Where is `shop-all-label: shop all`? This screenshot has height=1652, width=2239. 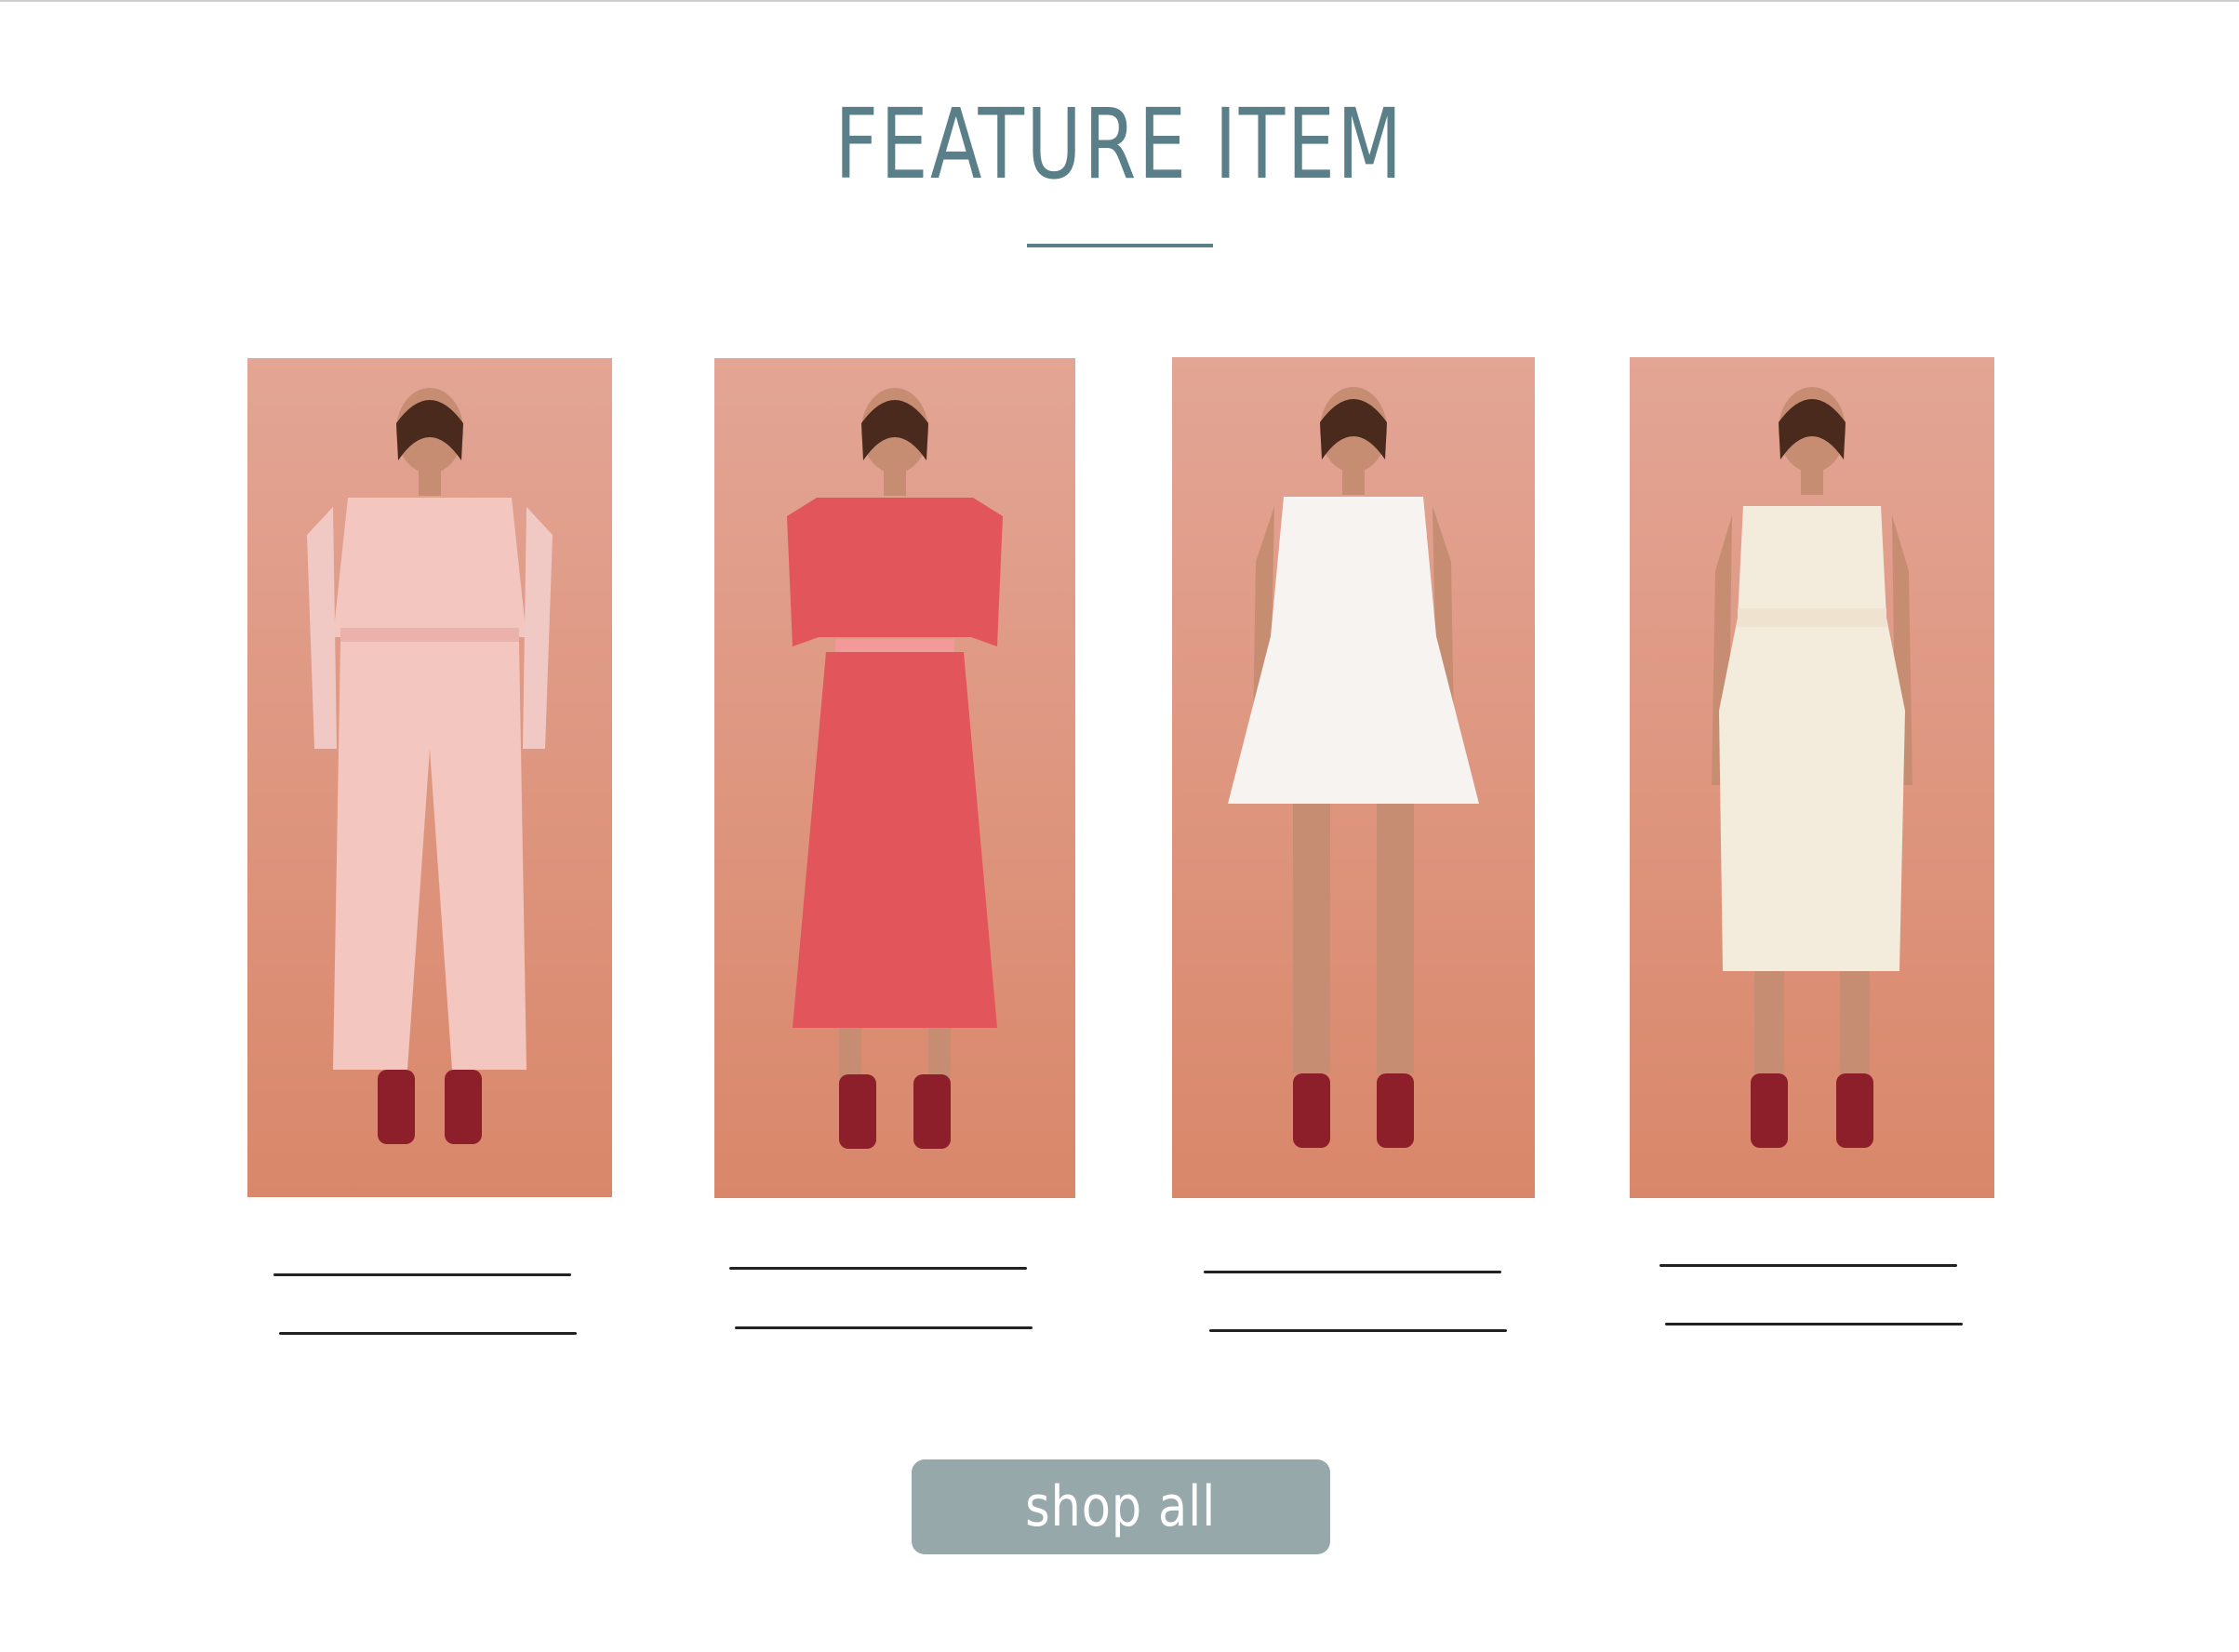 shop-all-label: shop all is located at coordinates (1121, 1506).